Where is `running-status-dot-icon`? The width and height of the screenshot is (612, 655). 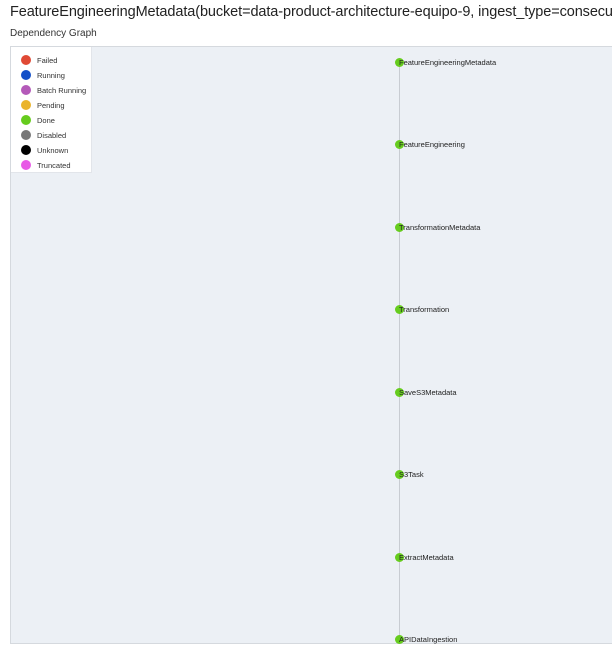
running-status-dot-icon is located at coordinates (26, 75).